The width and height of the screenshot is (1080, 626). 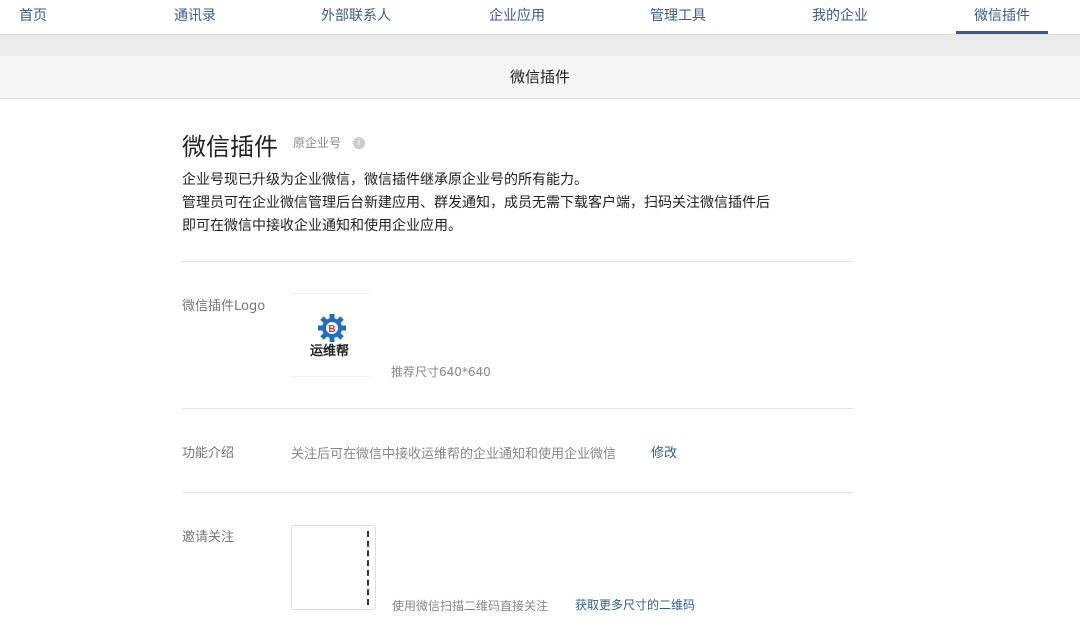 I want to click on edit-intro-link: 修改, so click(x=664, y=451).